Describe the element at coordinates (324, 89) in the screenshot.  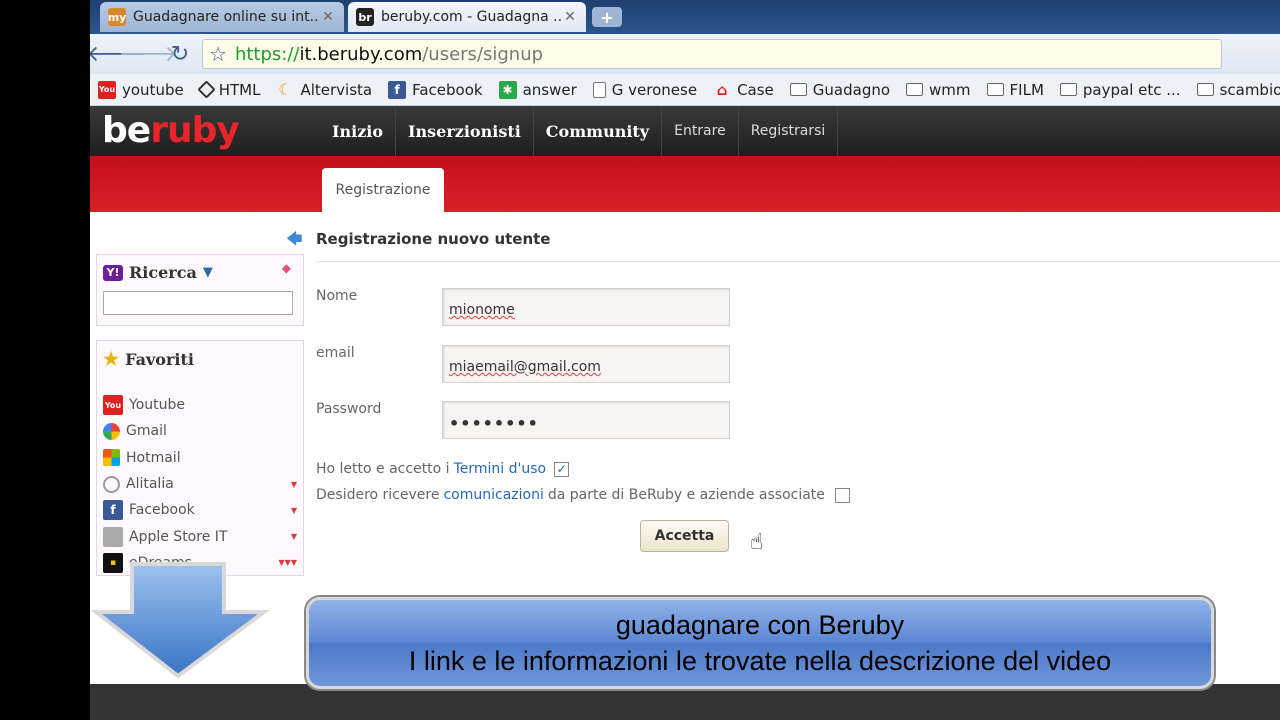
I see `bookmark-altervista: ☾ Altervista` at that location.